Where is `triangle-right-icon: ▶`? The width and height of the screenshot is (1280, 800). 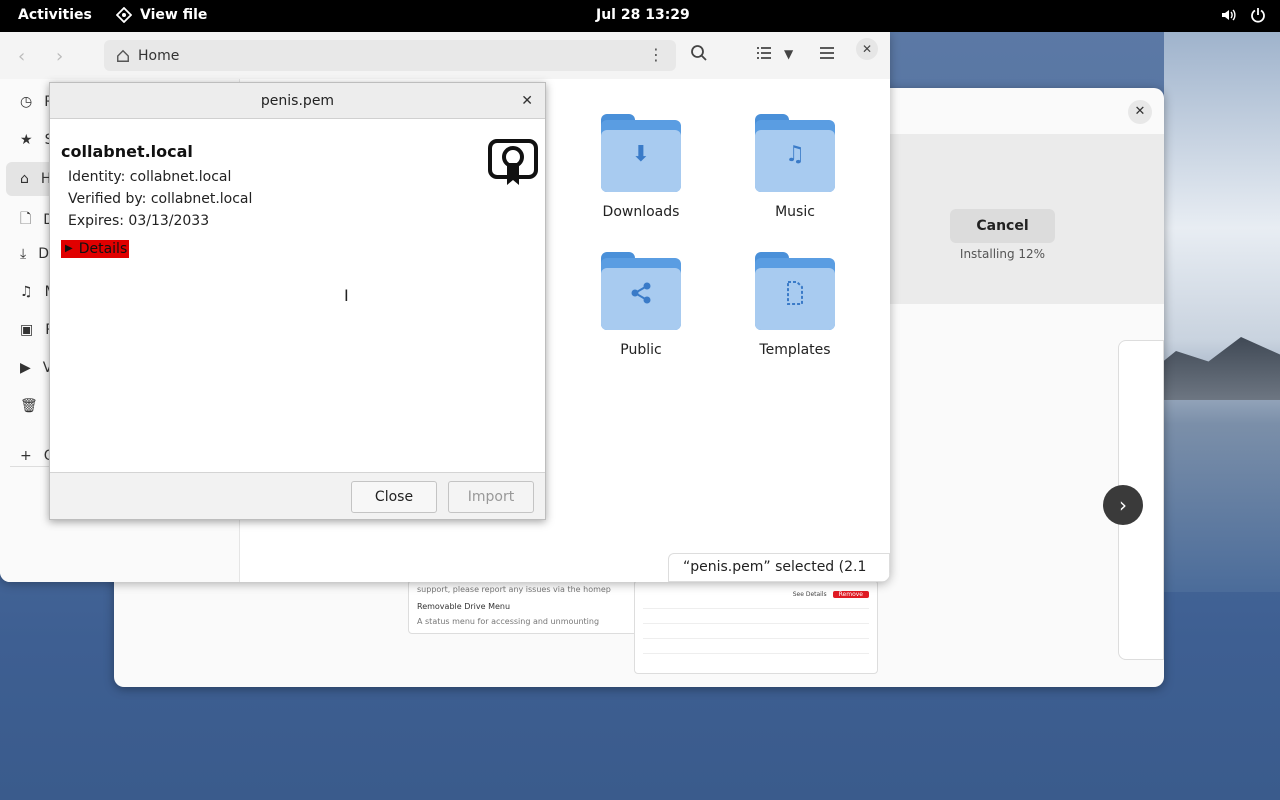
triangle-right-icon: ▶ is located at coordinates (69, 248).